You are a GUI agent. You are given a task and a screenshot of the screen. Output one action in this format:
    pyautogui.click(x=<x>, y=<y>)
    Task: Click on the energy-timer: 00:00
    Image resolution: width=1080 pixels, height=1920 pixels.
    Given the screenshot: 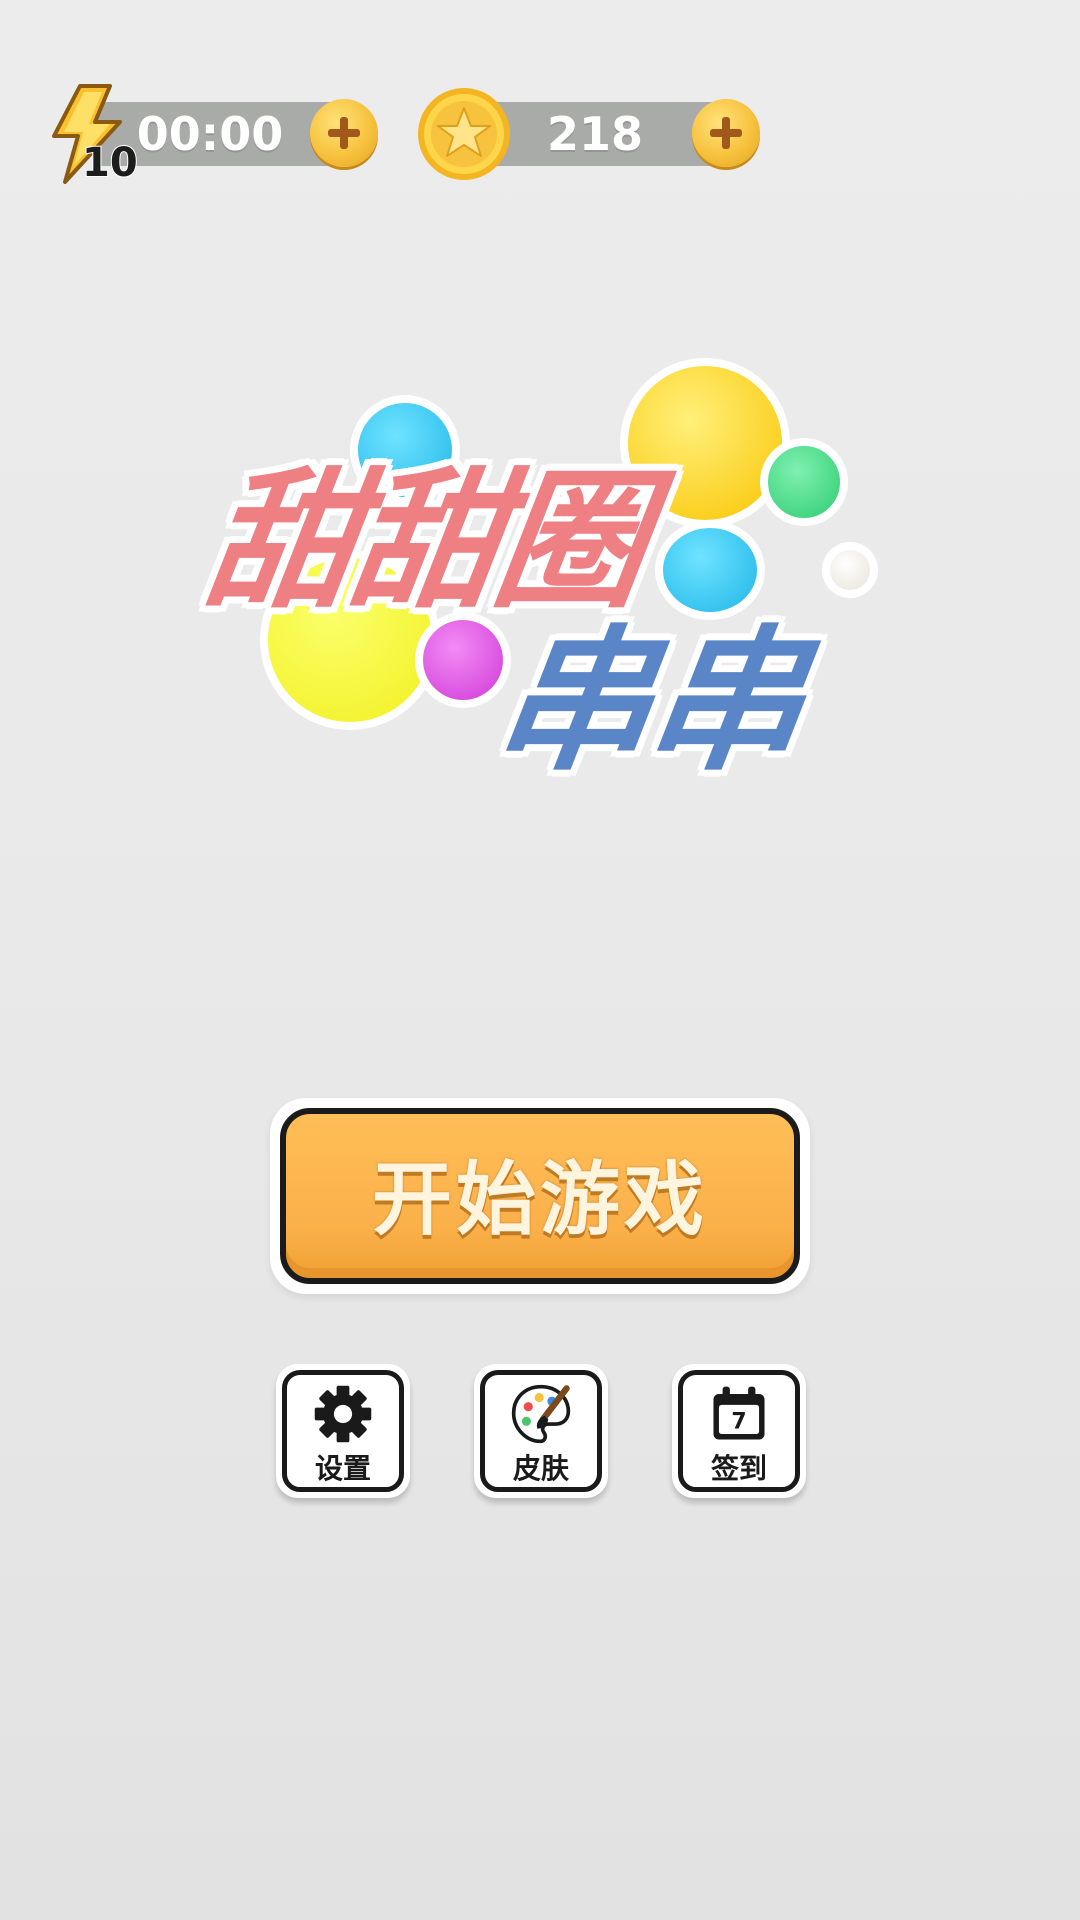 What is the action you would take?
    pyautogui.click(x=210, y=134)
    